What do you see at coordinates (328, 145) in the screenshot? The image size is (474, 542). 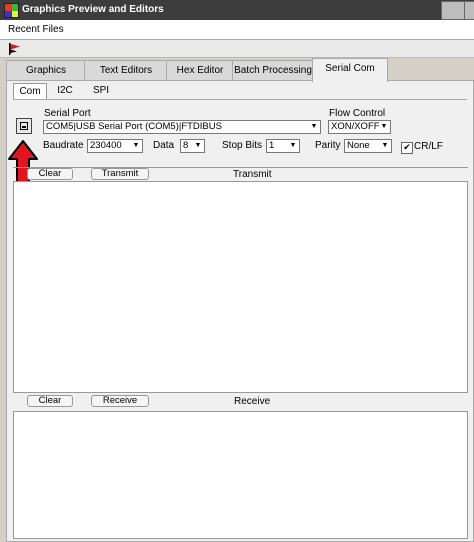 I see `parity-label: Parity` at bounding box center [328, 145].